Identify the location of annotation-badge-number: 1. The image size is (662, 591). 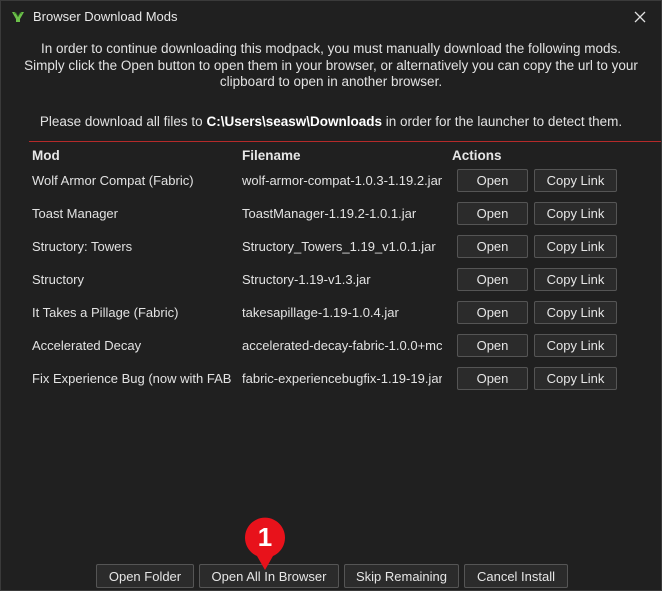
(265, 537).